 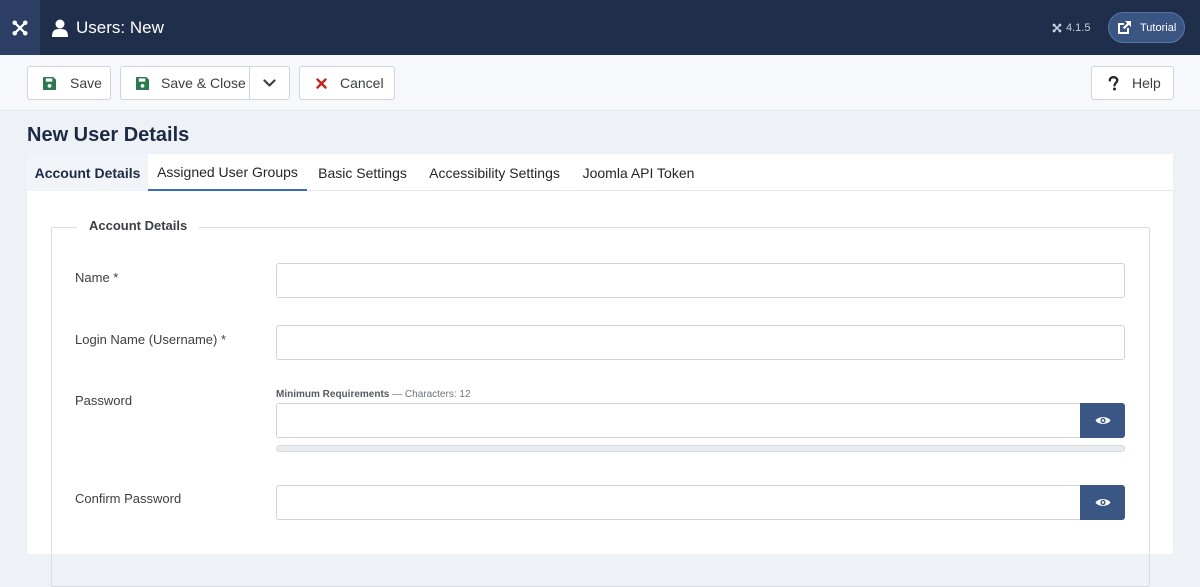 I want to click on version-indicator: 4.1.5, so click(x=1071, y=27).